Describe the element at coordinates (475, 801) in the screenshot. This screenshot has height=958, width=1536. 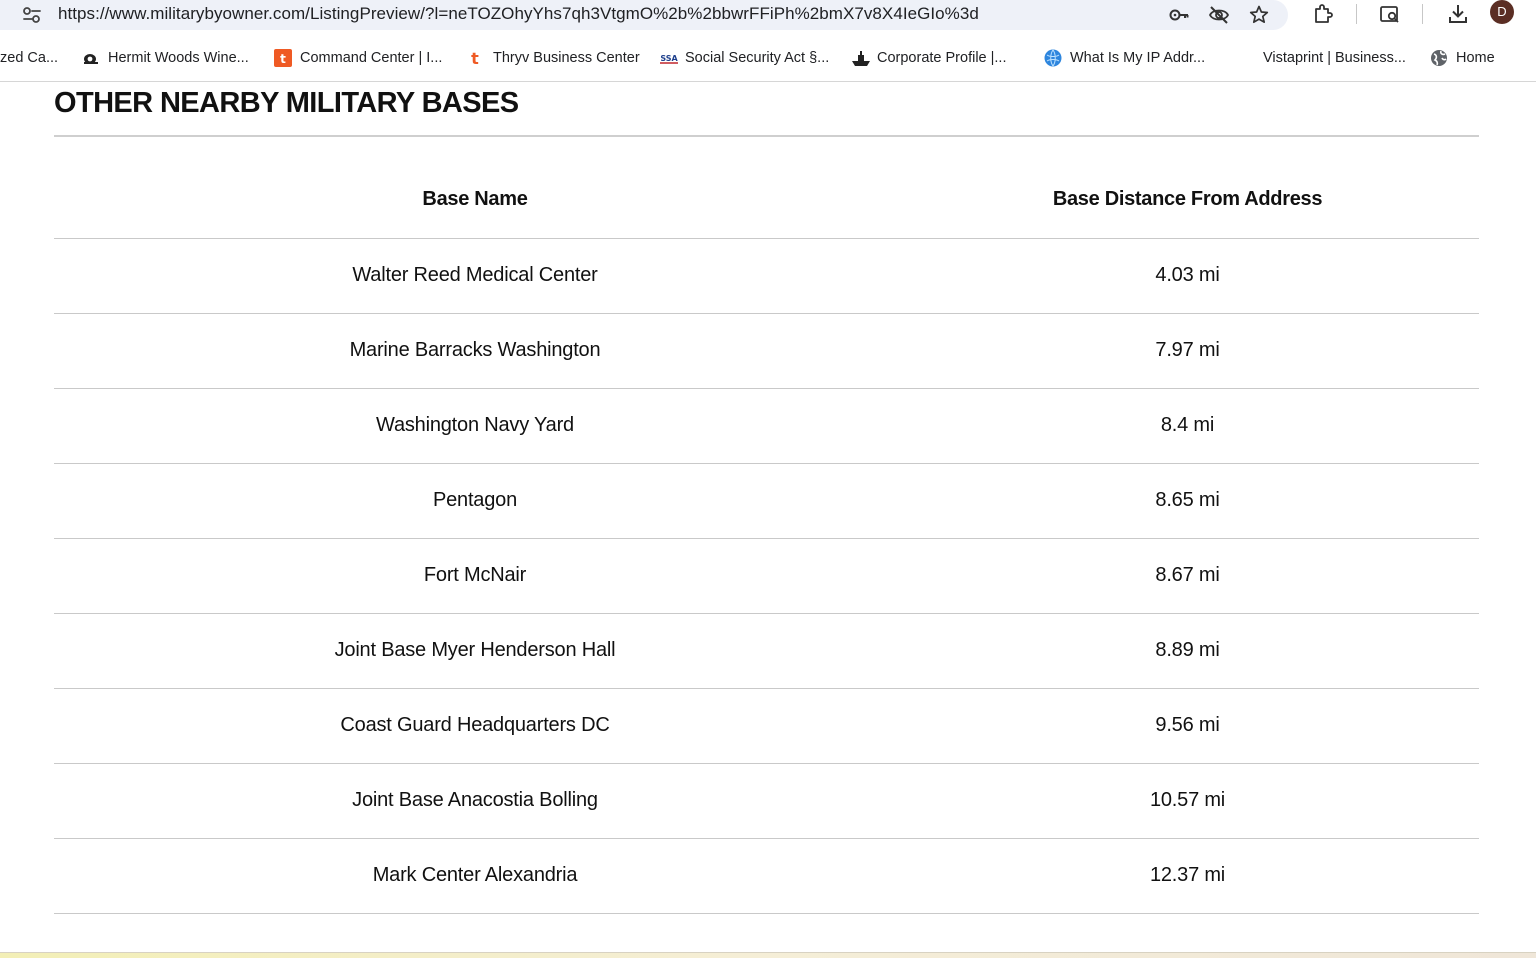
I see `base-name-cell: Joint Base Anacostia Bolling` at that location.